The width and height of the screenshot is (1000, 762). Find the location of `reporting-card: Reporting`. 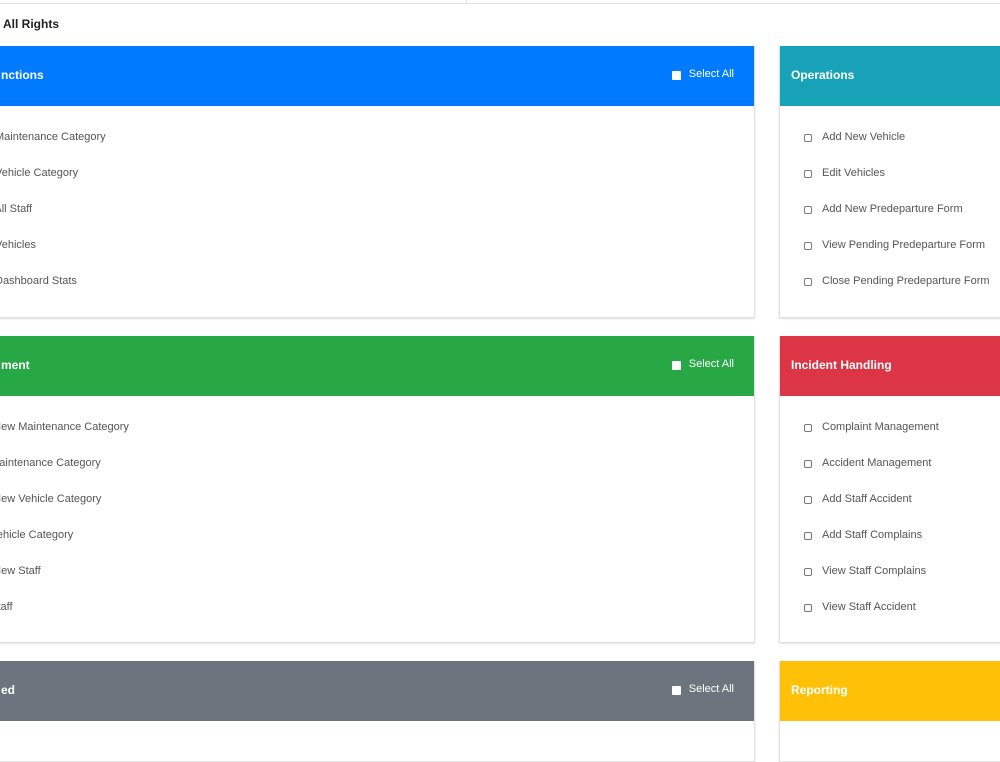

reporting-card: Reporting is located at coordinates (889, 711).